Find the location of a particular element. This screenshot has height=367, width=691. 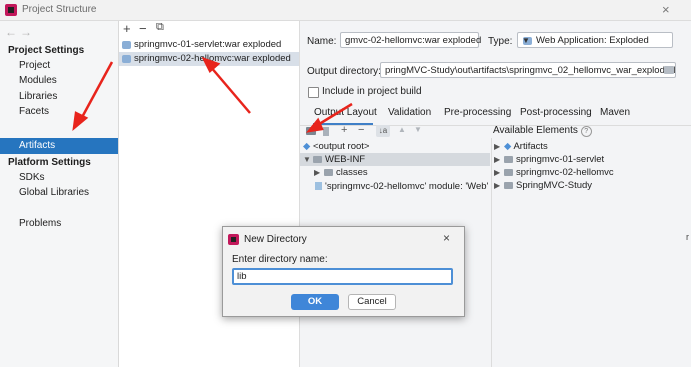

background-fragment: r is located at coordinates (687, 237).